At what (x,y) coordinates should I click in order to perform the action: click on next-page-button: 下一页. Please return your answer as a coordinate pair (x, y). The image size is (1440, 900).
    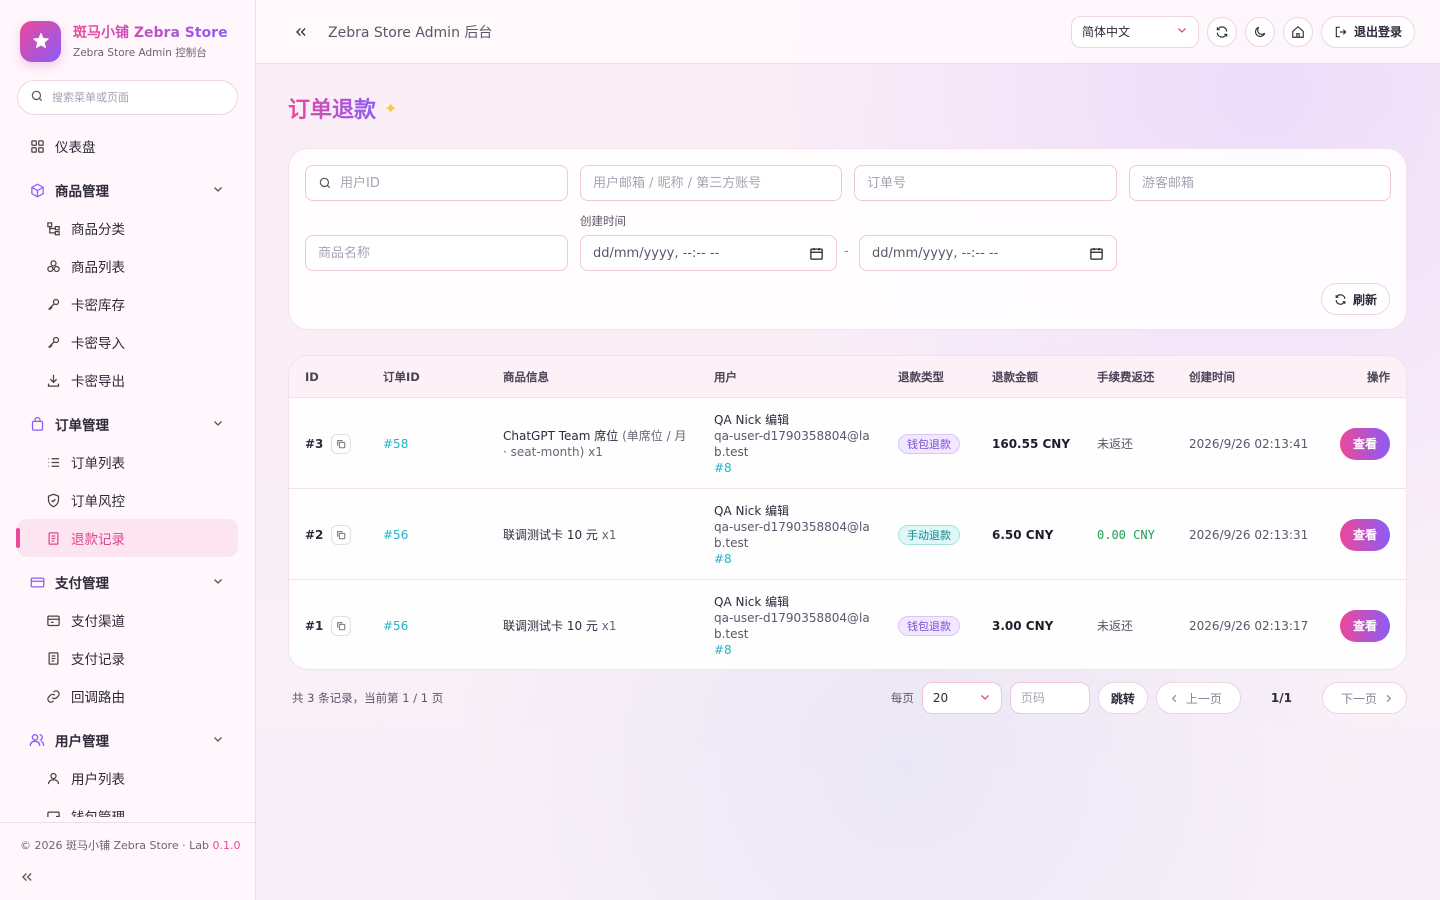
    Looking at the image, I should click on (1364, 698).